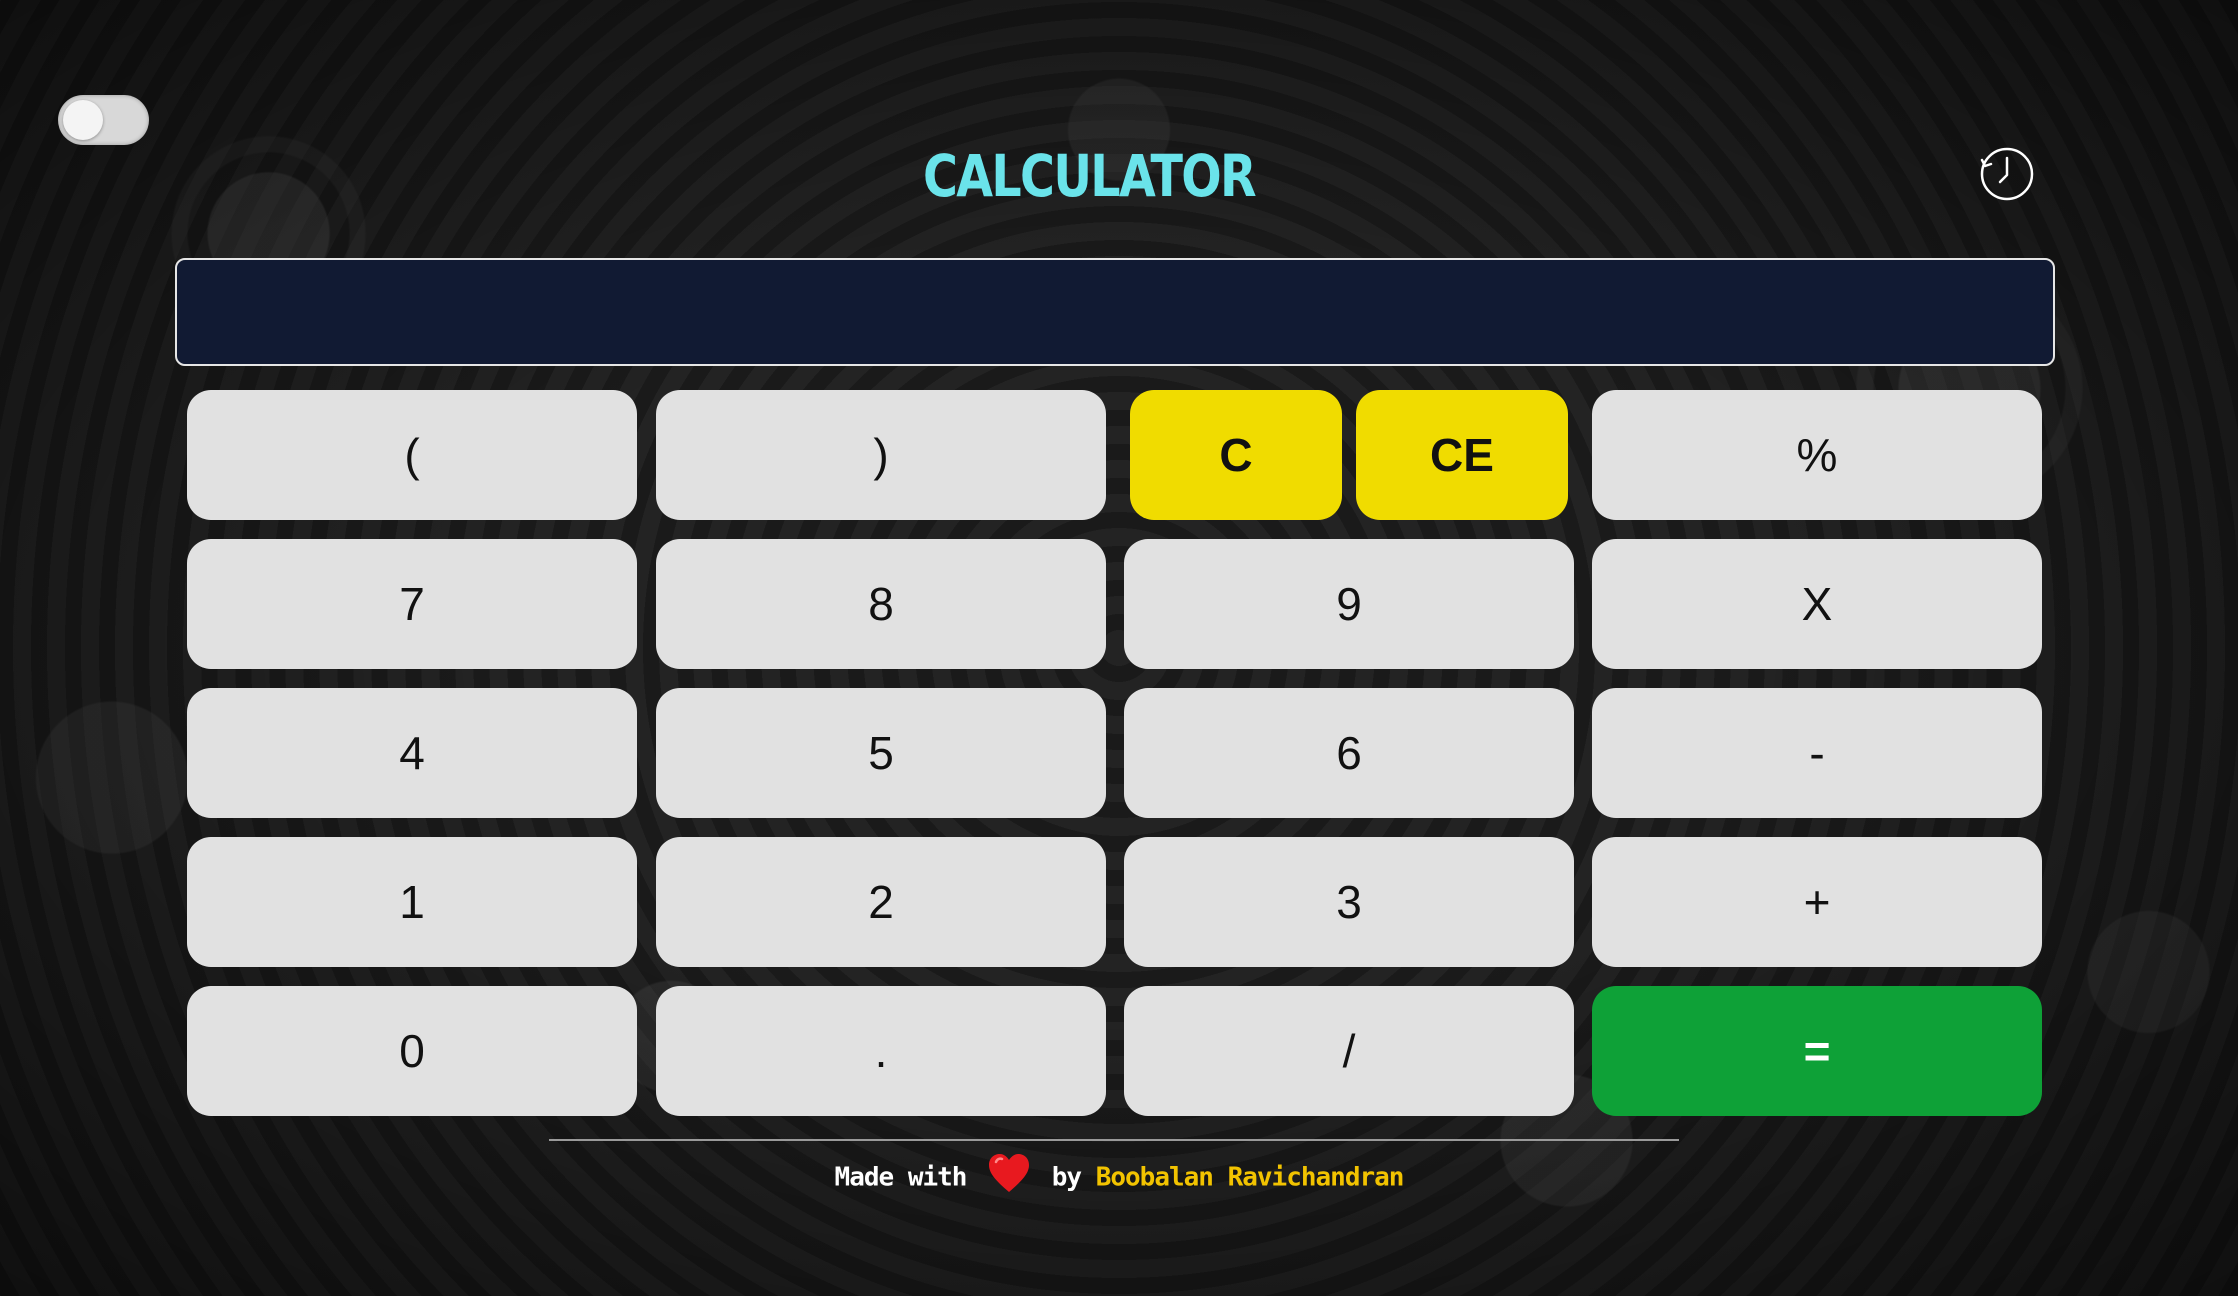 The height and width of the screenshot is (1296, 2238). I want to click on key-clear-button: C, so click(1236, 455).